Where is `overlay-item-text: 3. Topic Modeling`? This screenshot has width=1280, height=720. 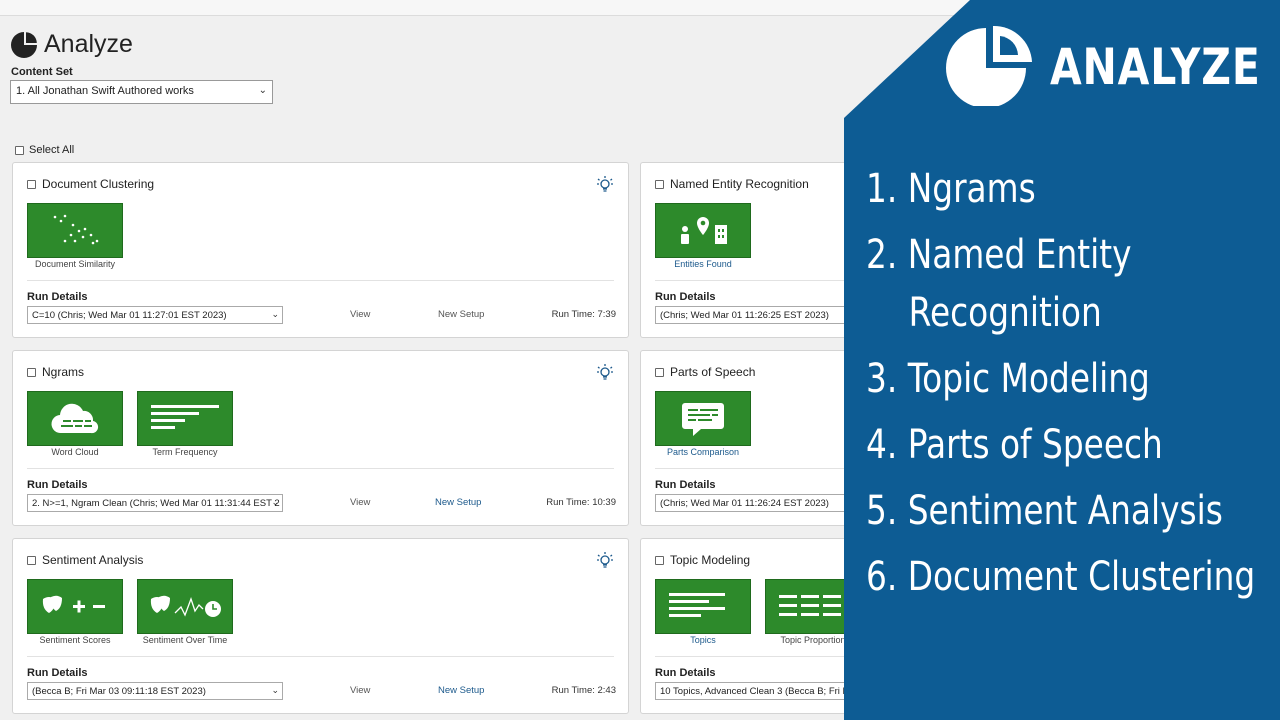 overlay-item-text: 3. Topic Modeling is located at coordinates (1008, 379).